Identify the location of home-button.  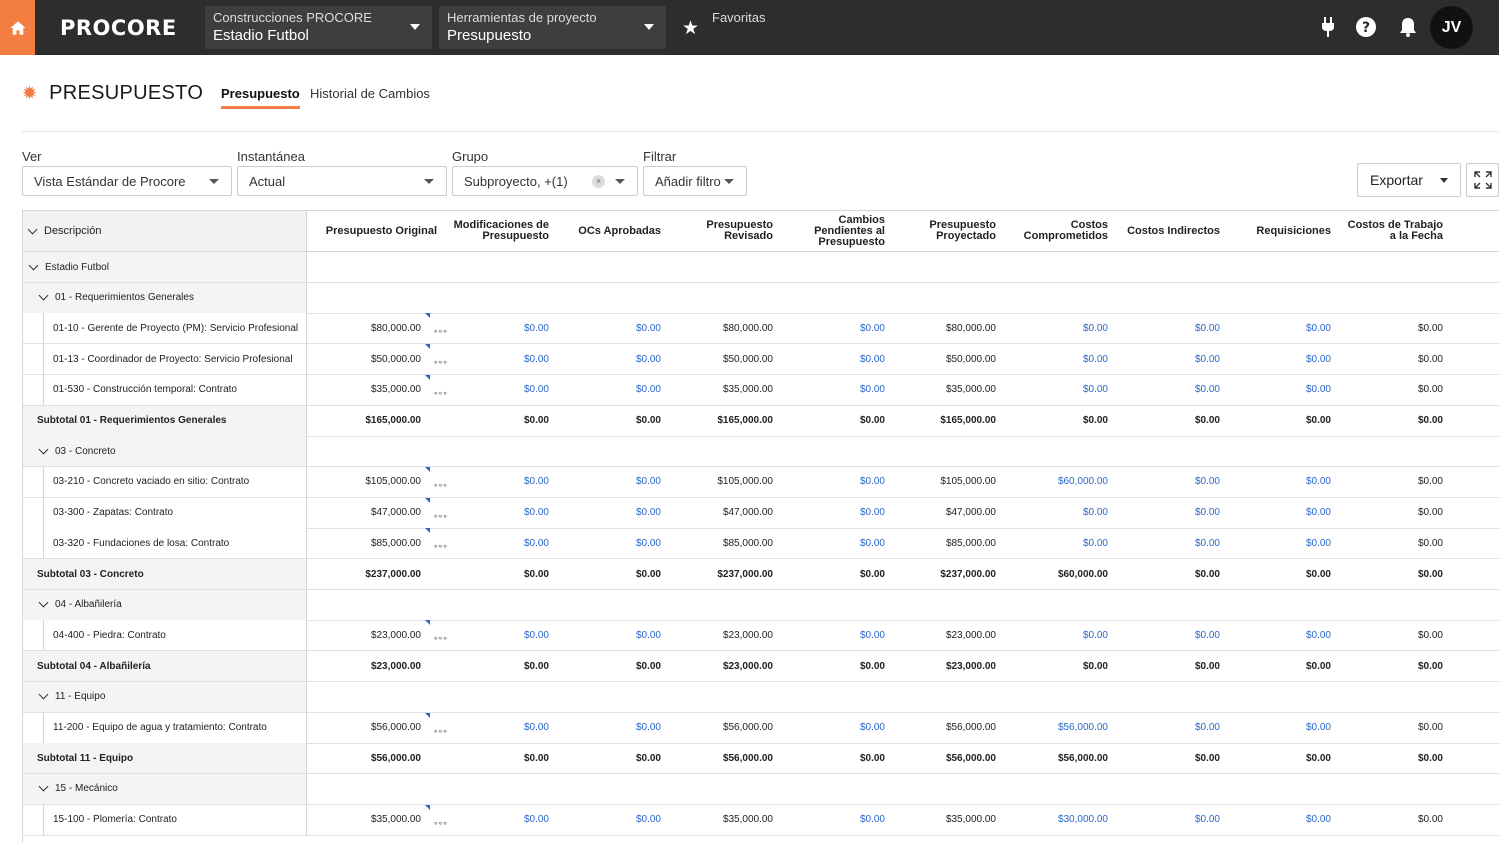
(17, 27).